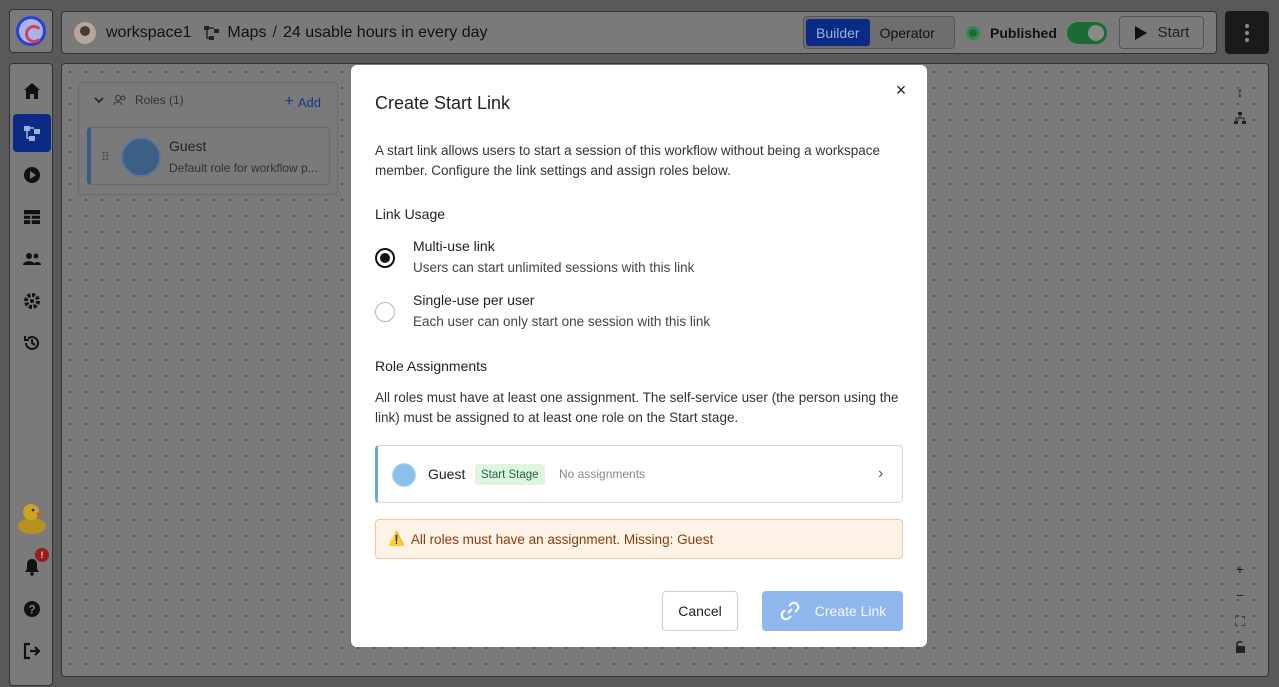 The image size is (1279, 687). I want to click on left-nav: ! ?, so click(31, 347).